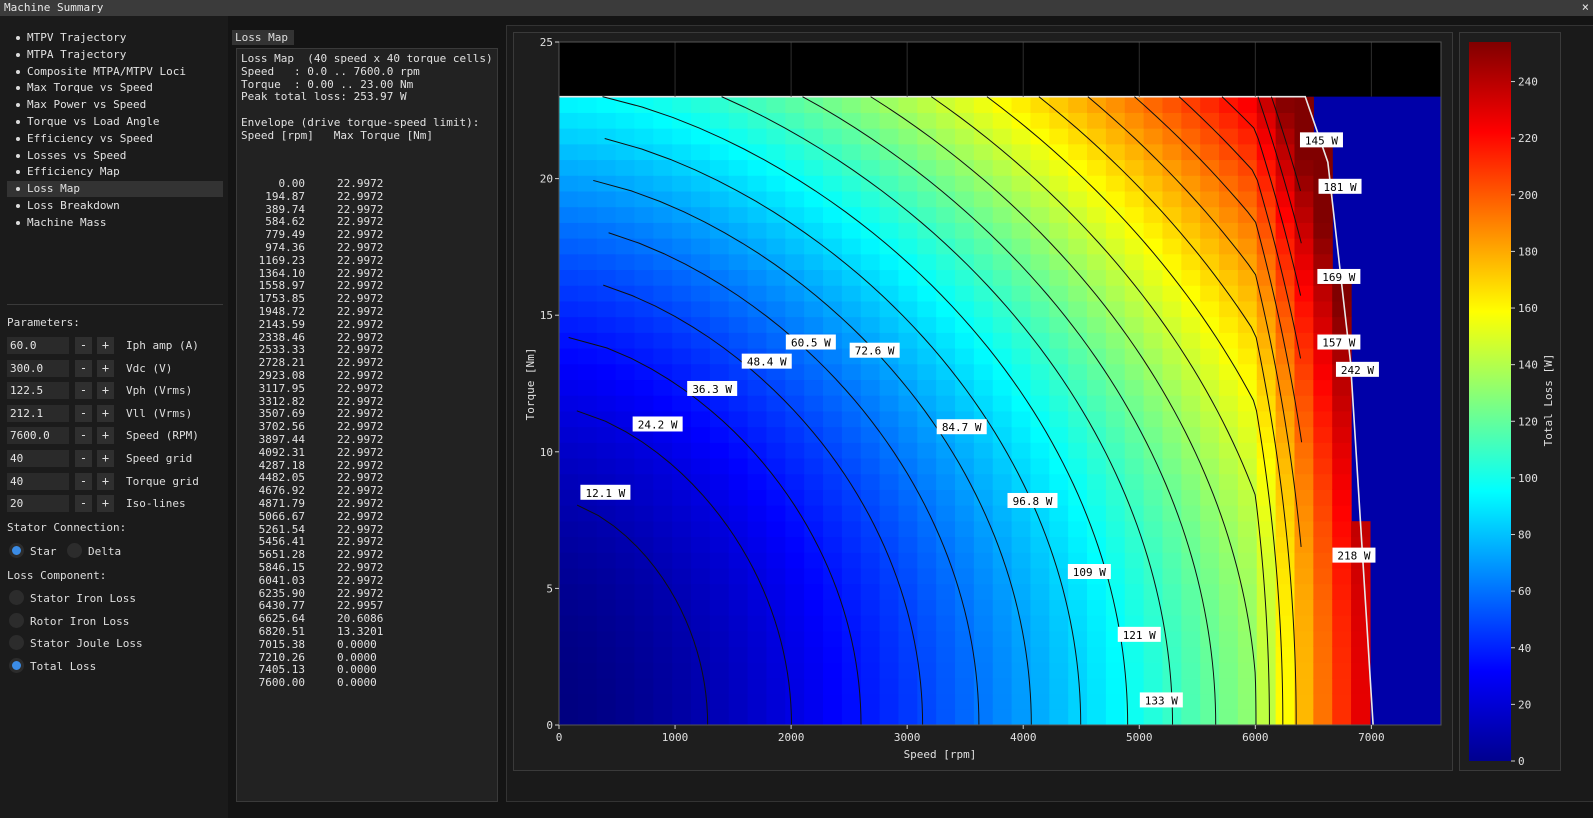 The height and width of the screenshot is (818, 1593). What do you see at coordinates (549, 588) in the screenshot?
I see `y-tick-label: 5` at bounding box center [549, 588].